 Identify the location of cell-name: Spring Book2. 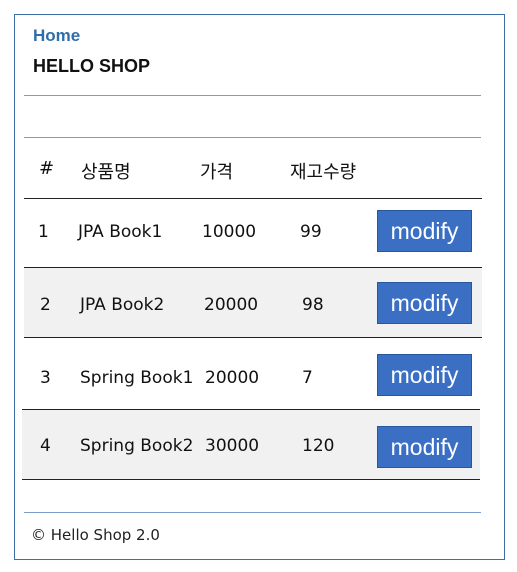
(137, 446).